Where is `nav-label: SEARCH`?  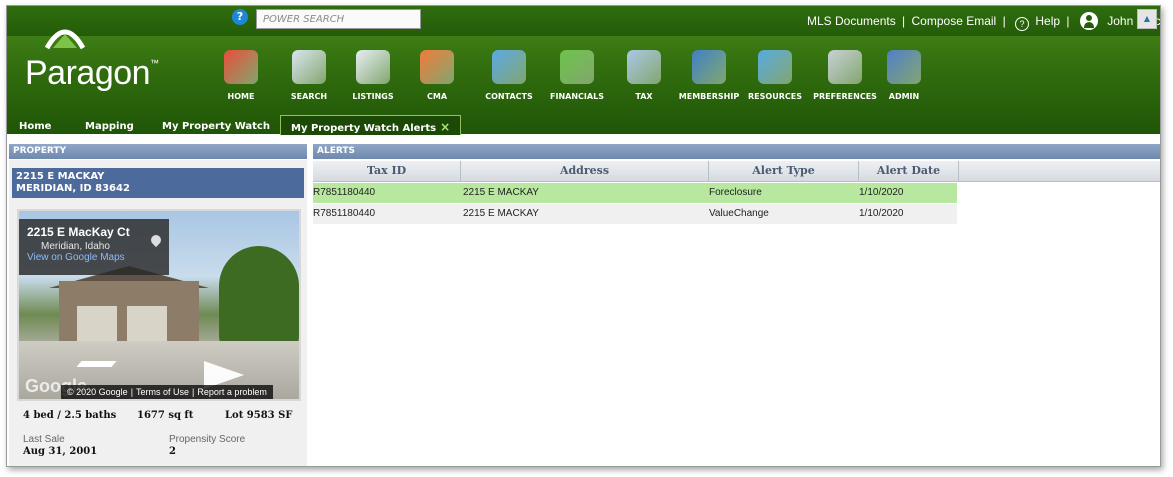
nav-label: SEARCH is located at coordinates (309, 96).